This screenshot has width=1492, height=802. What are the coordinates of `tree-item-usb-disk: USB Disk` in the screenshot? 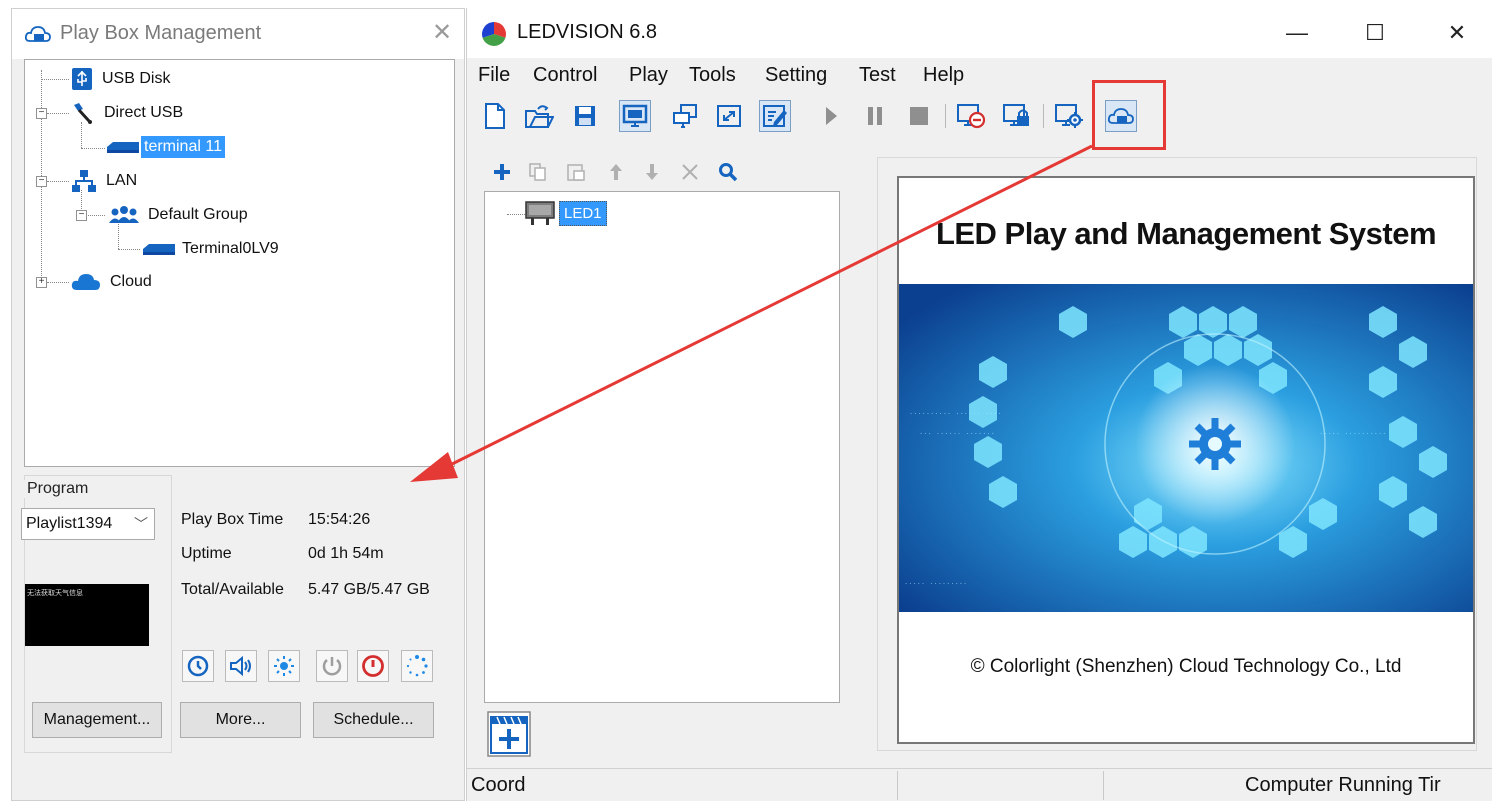 It's located at (122, 79).